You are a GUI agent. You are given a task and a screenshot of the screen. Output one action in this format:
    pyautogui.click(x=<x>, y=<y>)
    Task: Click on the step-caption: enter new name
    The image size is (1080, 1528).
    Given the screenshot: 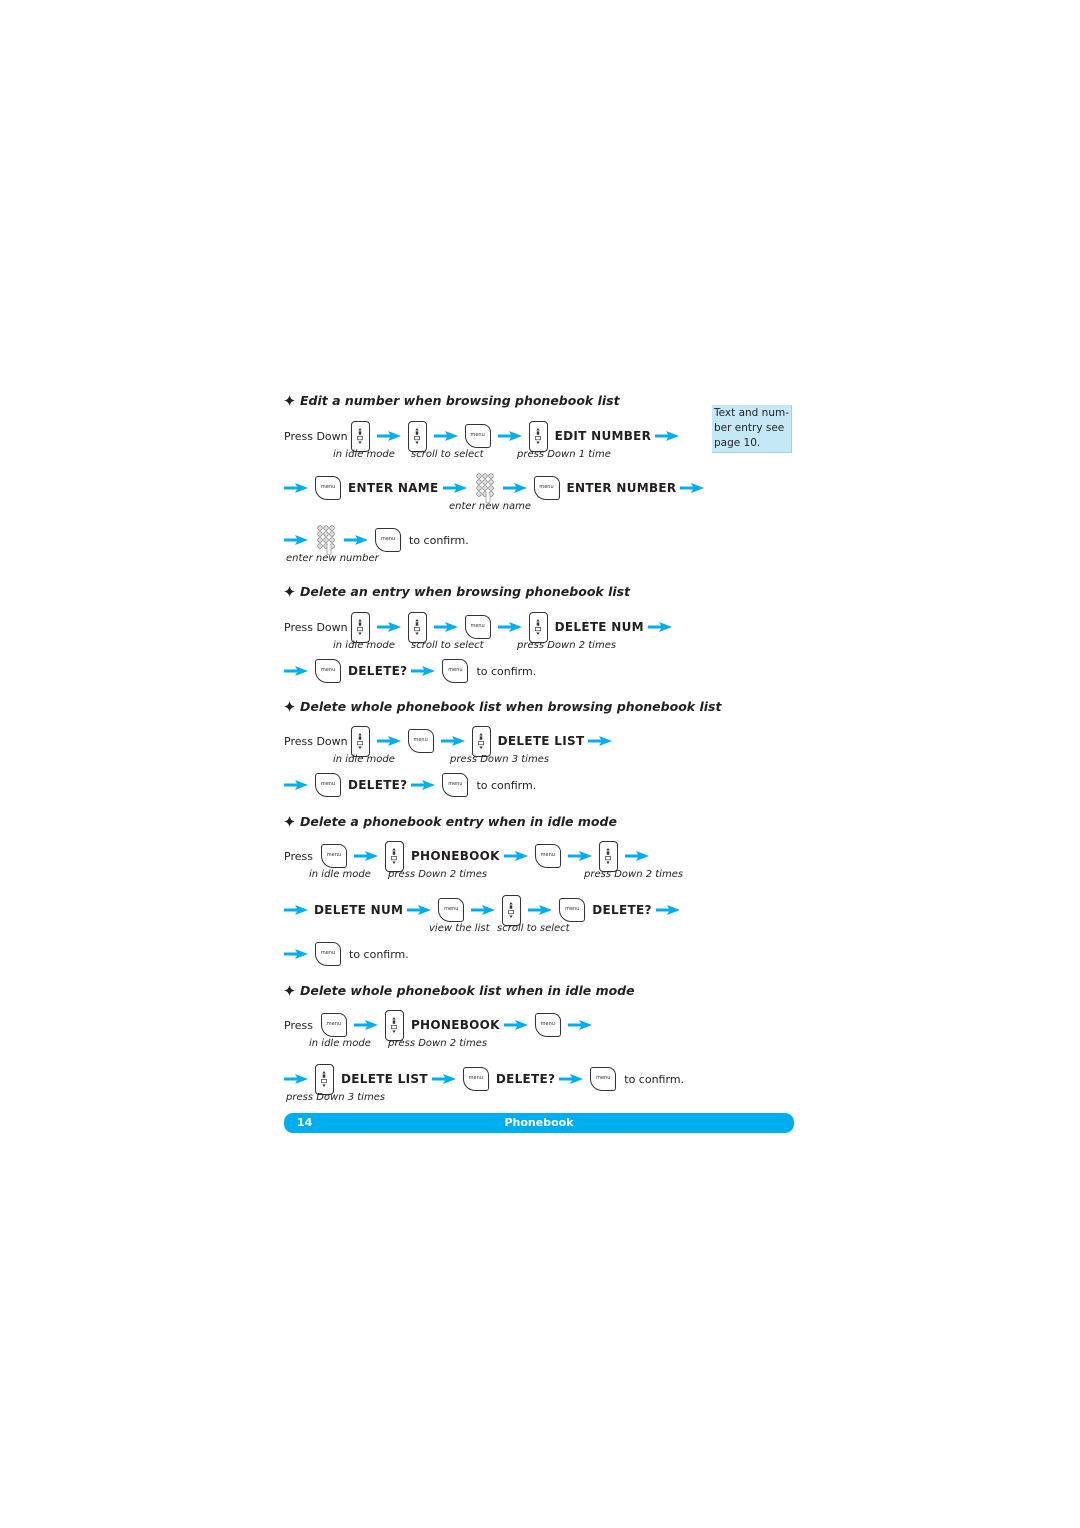 What is the action you would take?
    pyautogui.click(x=490, y=506)
    